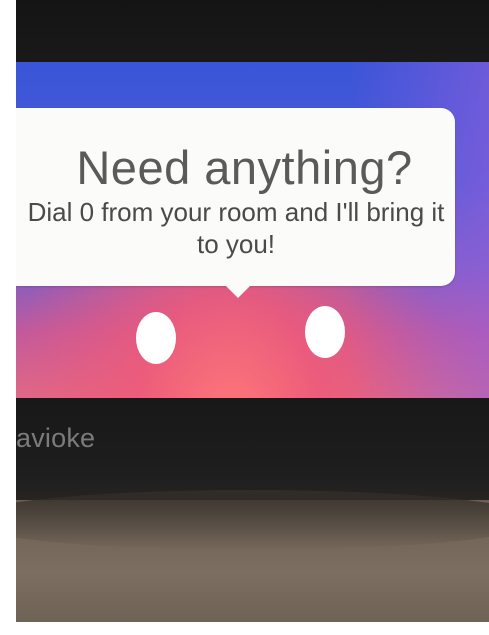 The width and height of the screenshot is (489, 635). Describe the element at coordinates (244, 628) in the screenshot. I see `photo-border-bottom` at that location.